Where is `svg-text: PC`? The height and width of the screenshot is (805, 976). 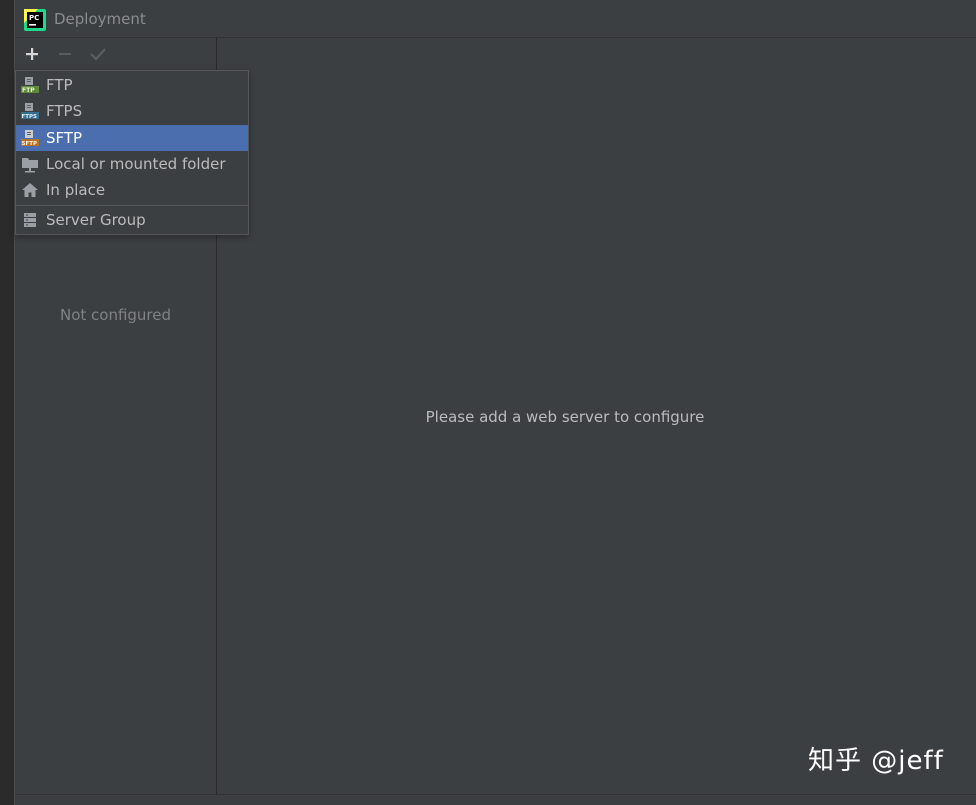 svg-text: PC is located at coordinates (34, 18).